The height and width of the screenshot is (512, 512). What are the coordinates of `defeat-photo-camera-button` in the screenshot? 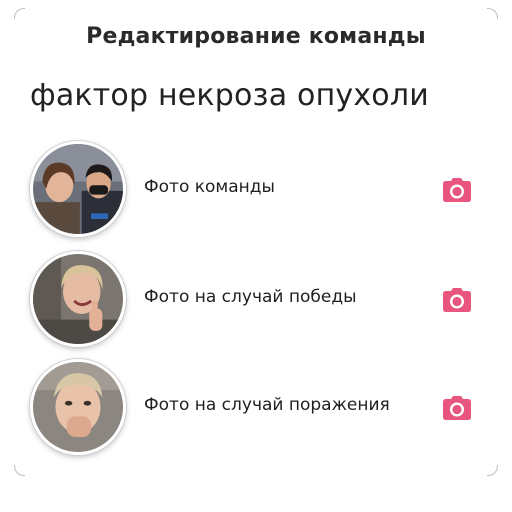 It's located at (457, 408).